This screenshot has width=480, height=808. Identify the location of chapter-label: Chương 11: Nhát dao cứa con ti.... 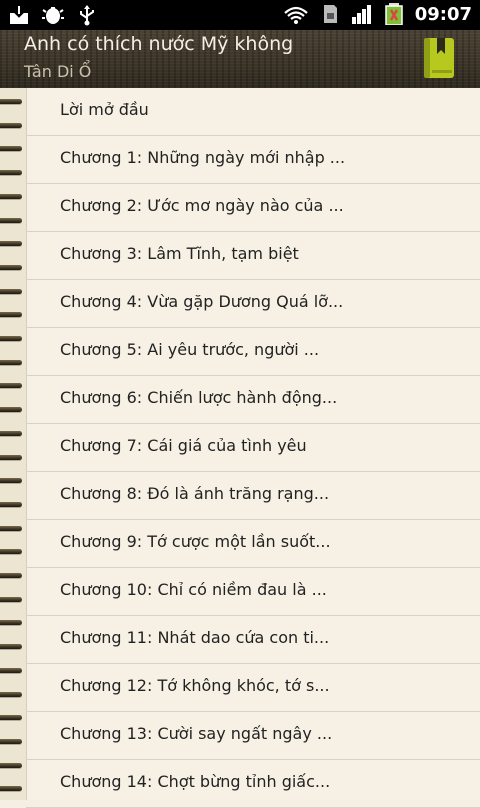
(195, 637).